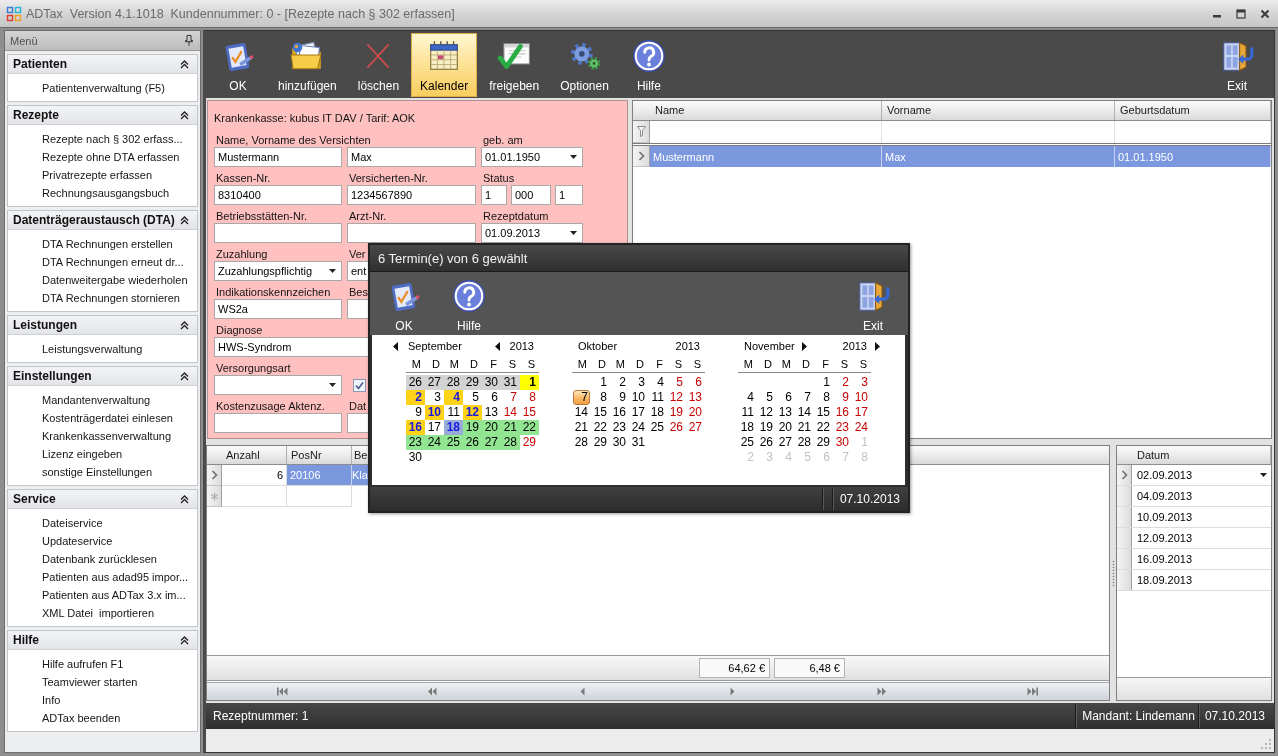 The height and width of the screenshot is (756, 1278). I want to click on input-field: 8310400, so click(278, 195).